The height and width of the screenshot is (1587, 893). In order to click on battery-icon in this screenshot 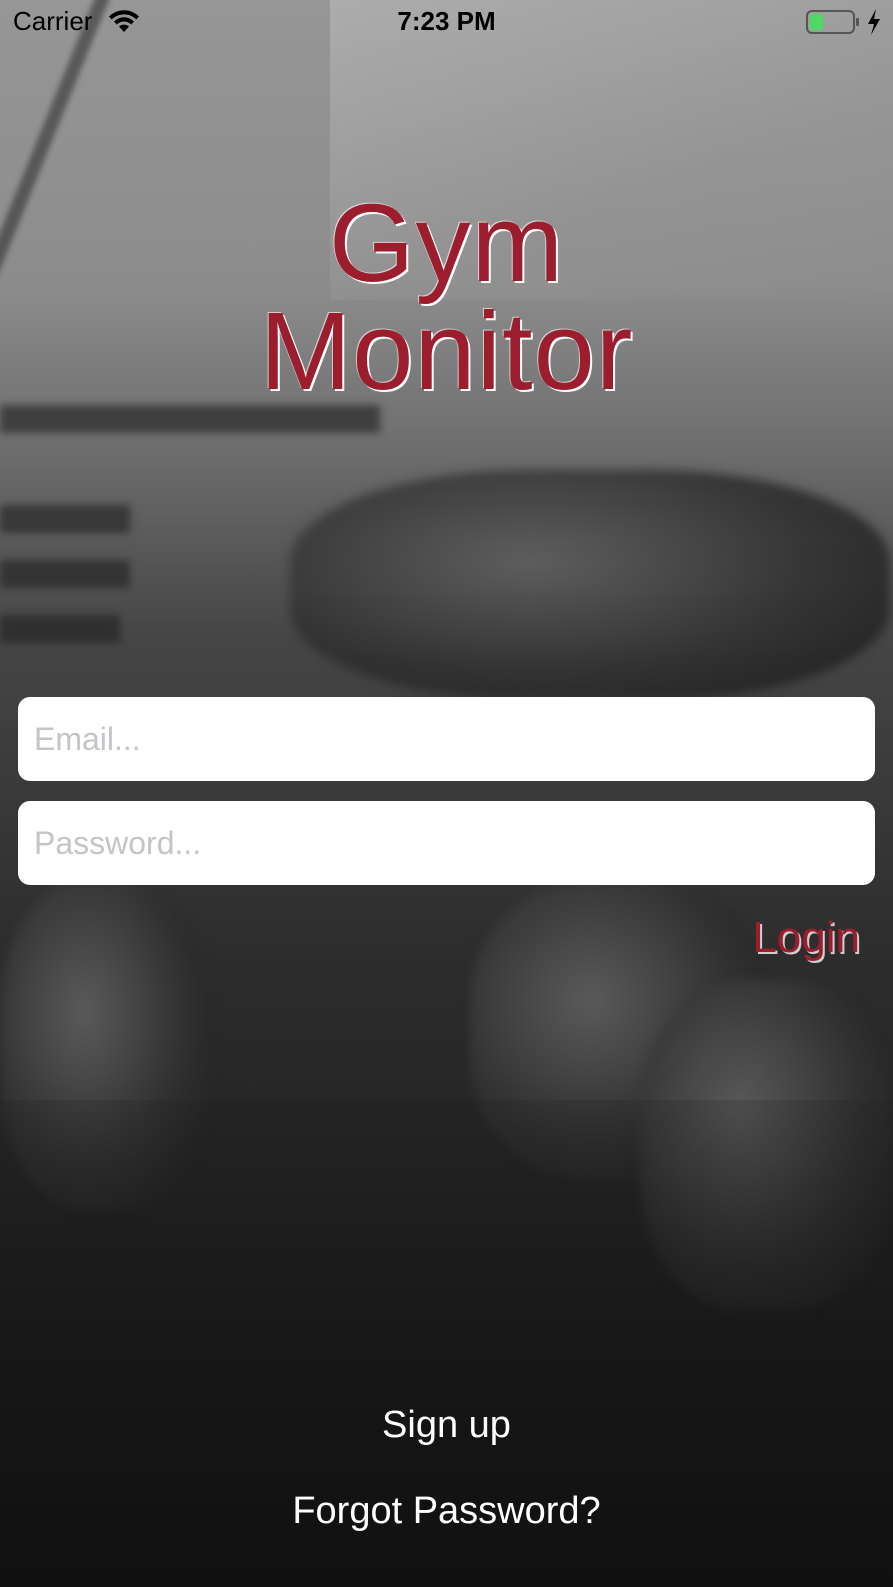, I will do `click(832, 22)`.